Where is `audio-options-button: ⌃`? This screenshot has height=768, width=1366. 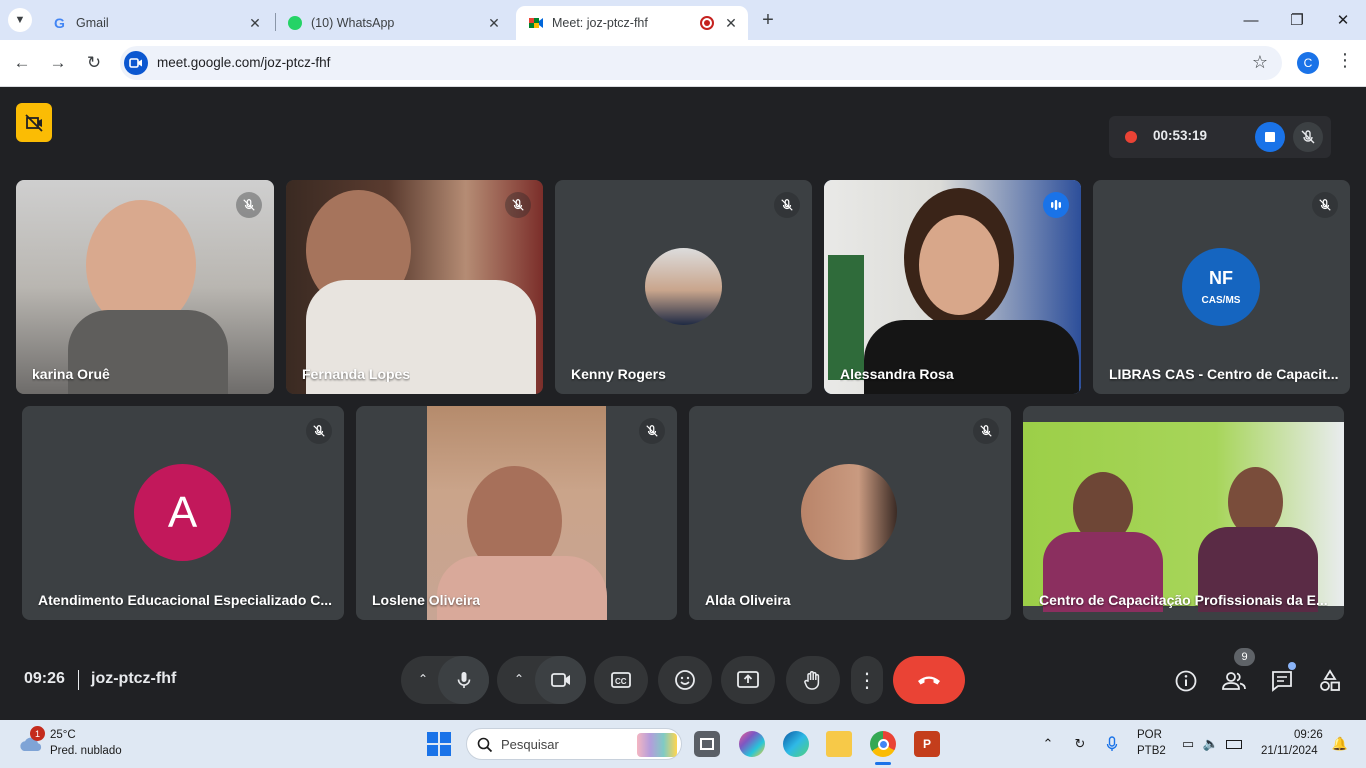 audio-options-button: ⌃ is located at coordinates (423, 679).